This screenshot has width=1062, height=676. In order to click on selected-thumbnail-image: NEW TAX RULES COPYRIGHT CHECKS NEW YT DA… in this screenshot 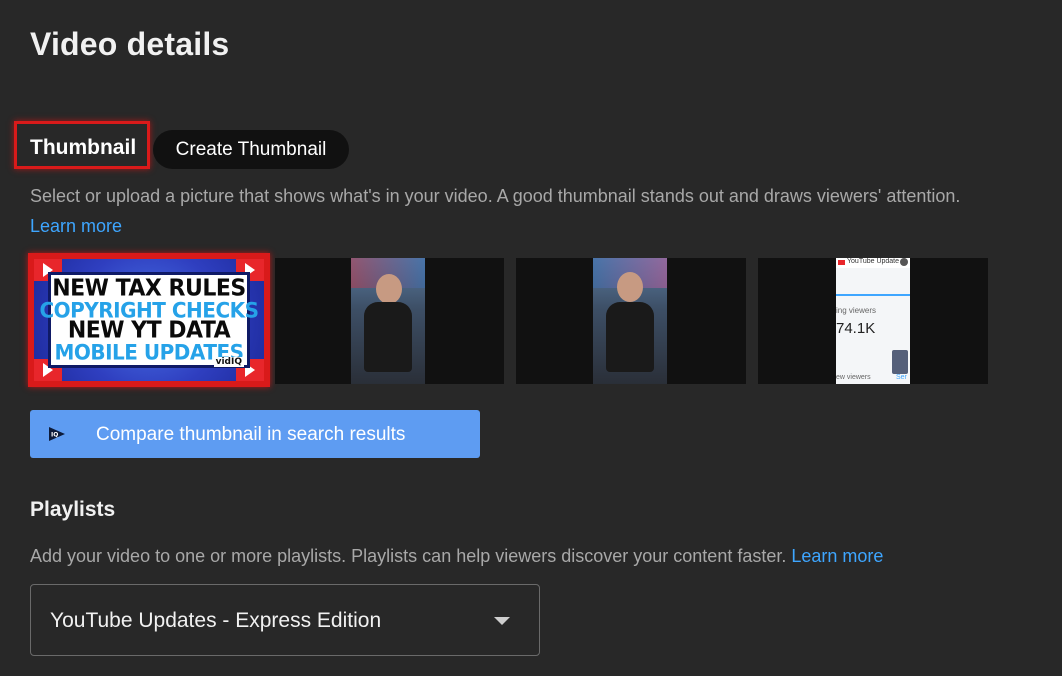, I will do `click(149, 320)`.